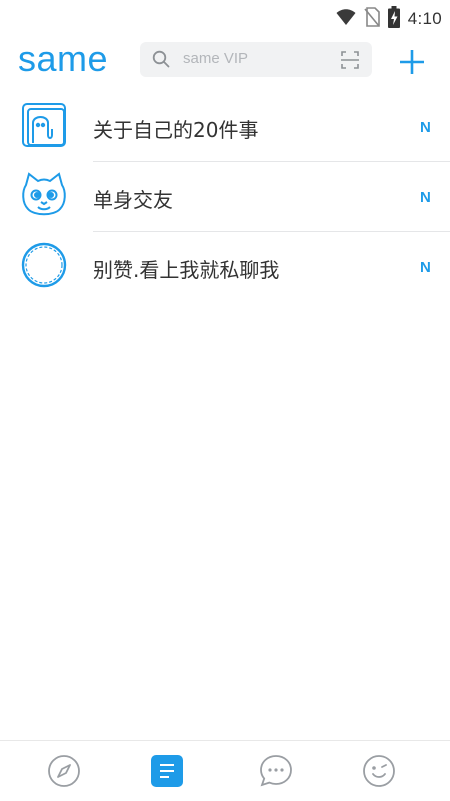 Image resolution: width=450 pixels, height=801 pixels. Describe the element at coordinates (216, 58) in the screenshot. I see `search-placeholder: same VIP` at that location.